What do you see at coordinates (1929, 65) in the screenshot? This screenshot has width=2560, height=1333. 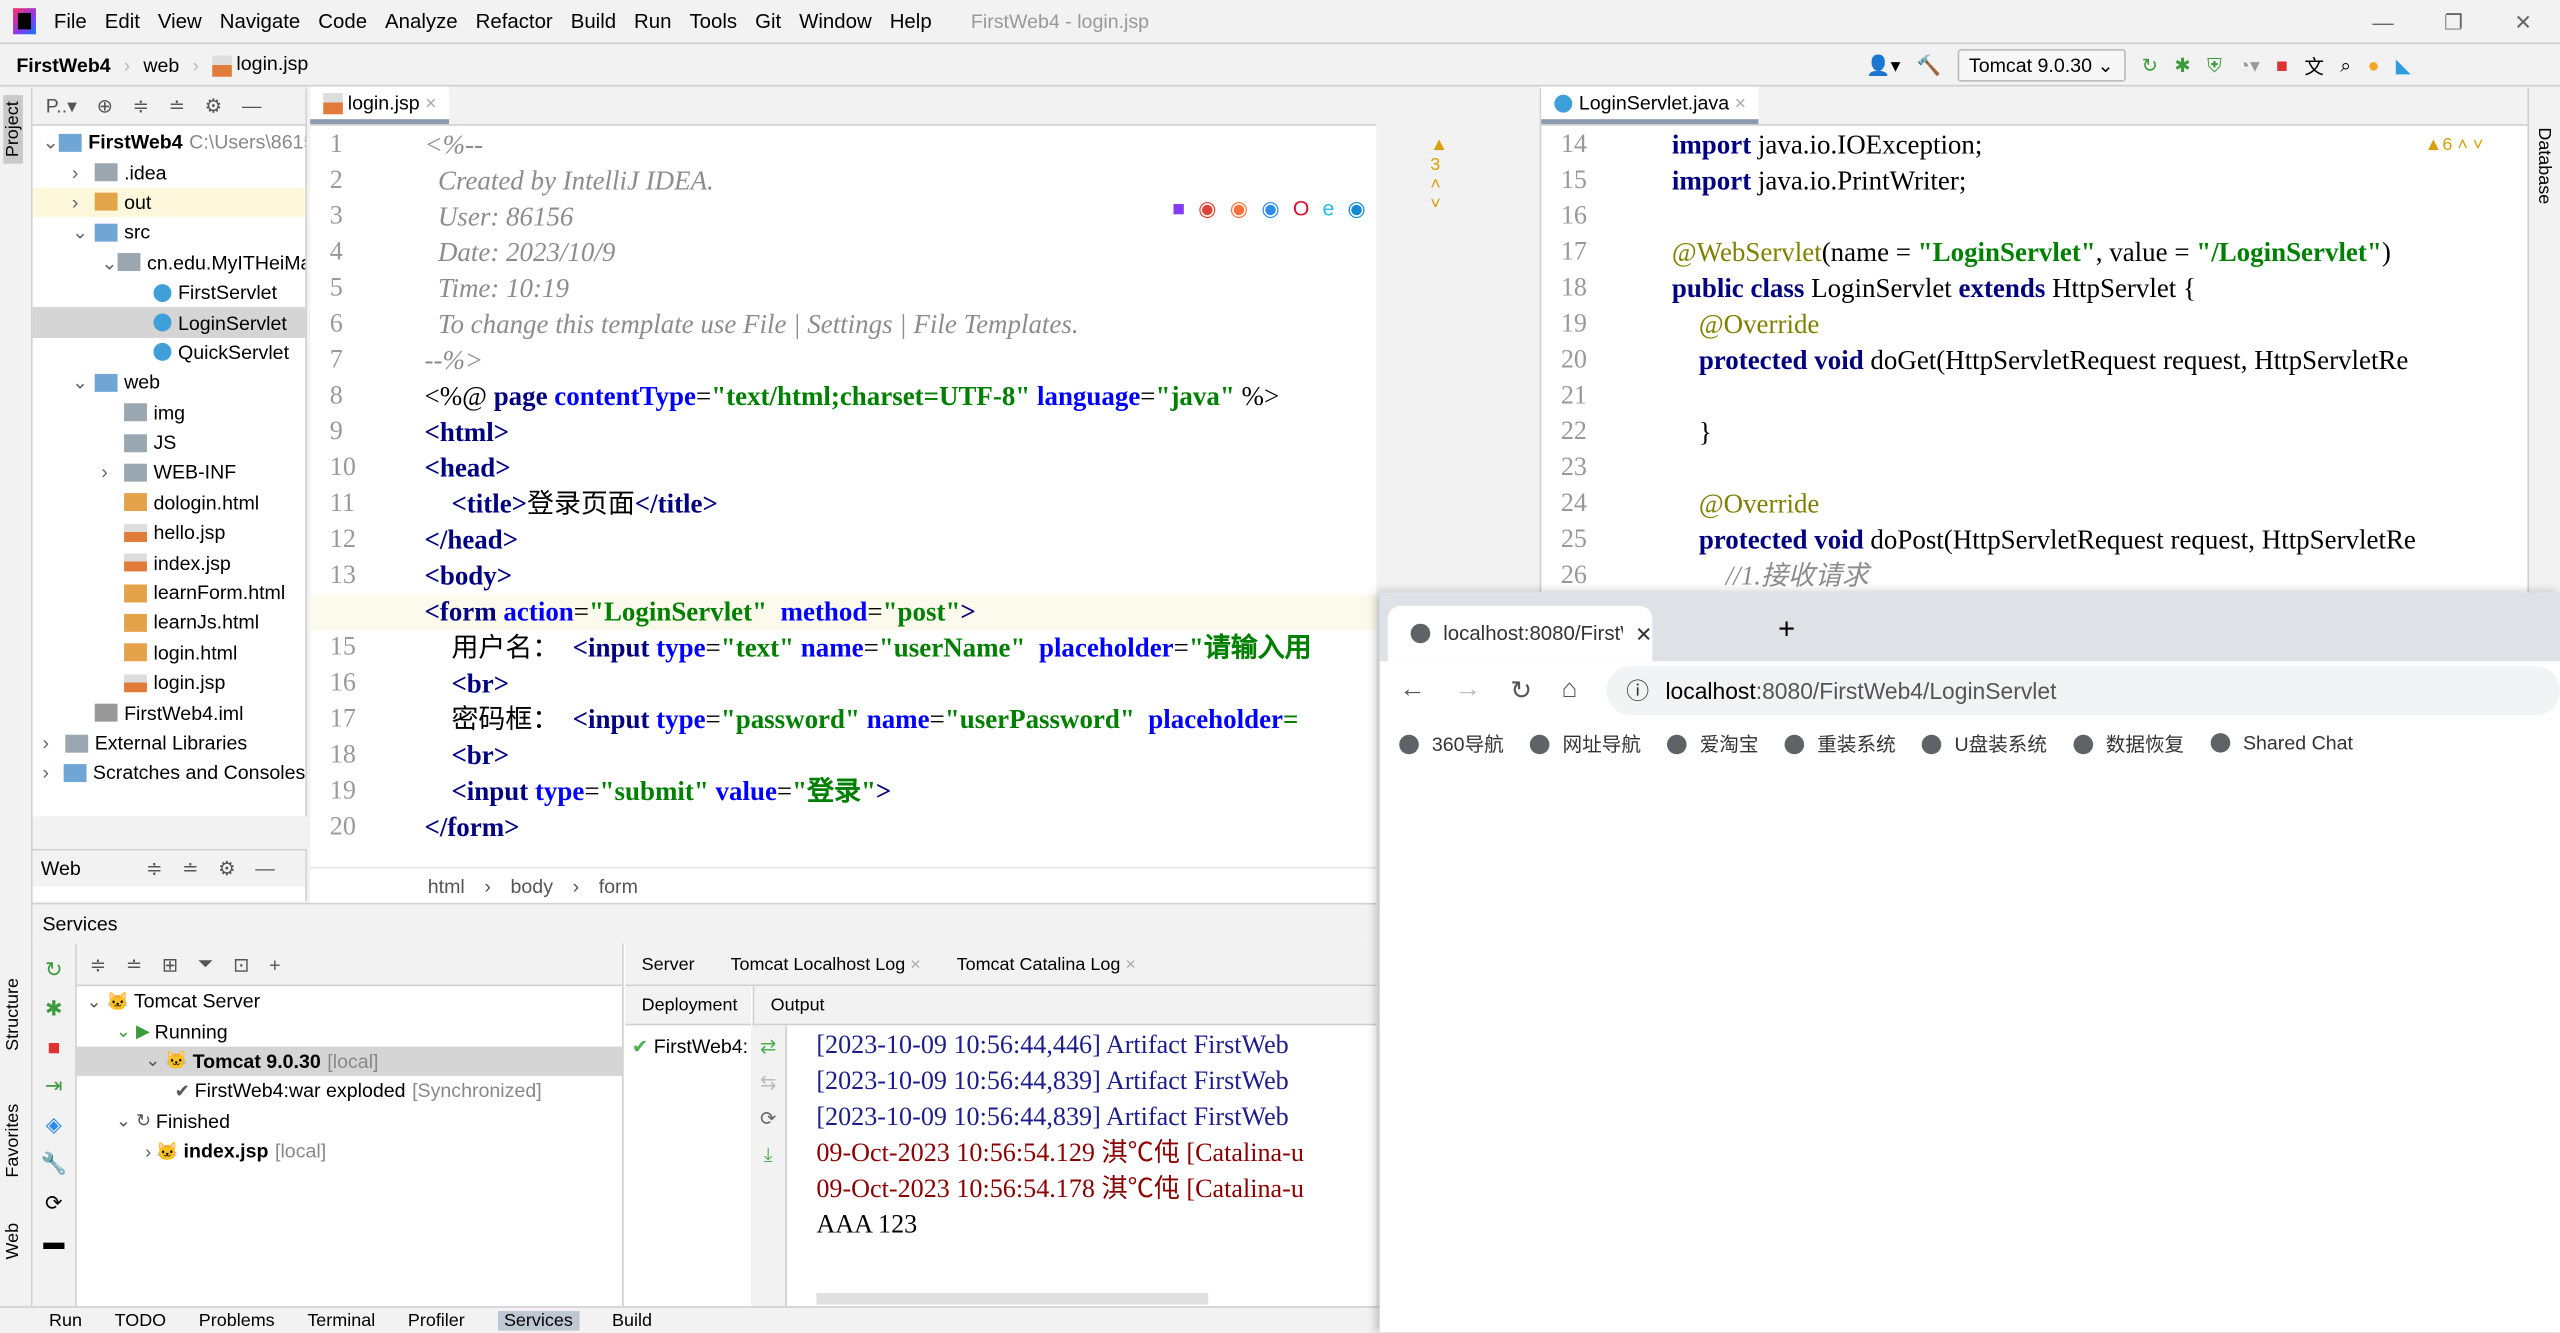 I see `build-hammer-icon: 🔨` at bounding box center [1929, 65].